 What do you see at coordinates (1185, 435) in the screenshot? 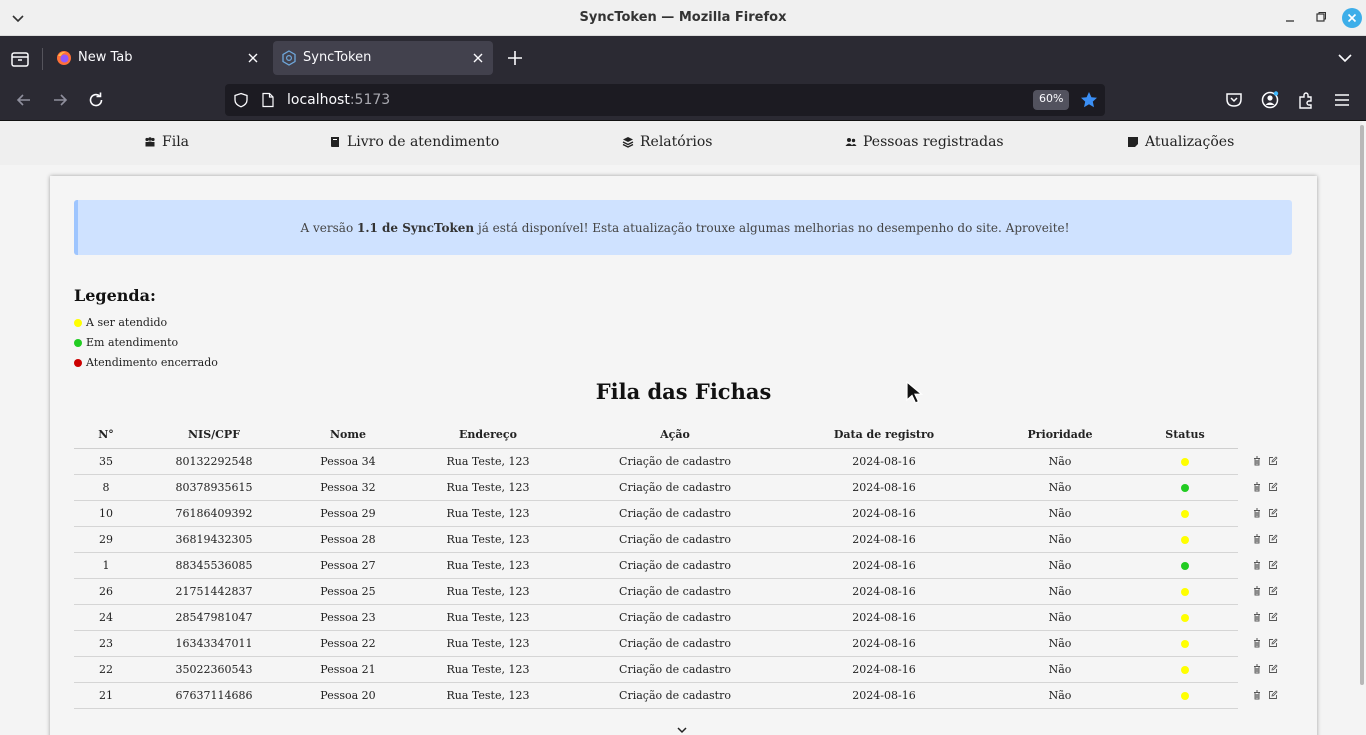
I see `column-header: Status` at bounding box center [1185, 435].